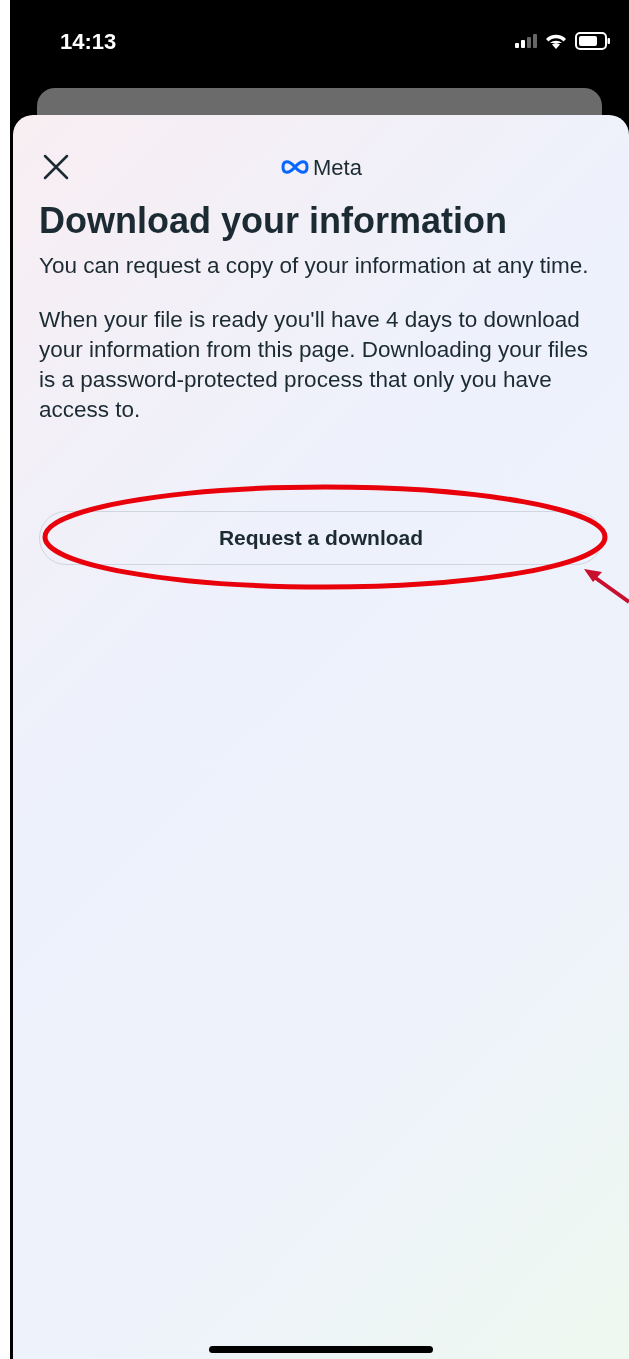 The width and height of the screenshot is (629, 1359). Describe the element at coordinates (314, 266) in the screenshot. I see `description-text: You can request a copy of your information at any time.` at that location.